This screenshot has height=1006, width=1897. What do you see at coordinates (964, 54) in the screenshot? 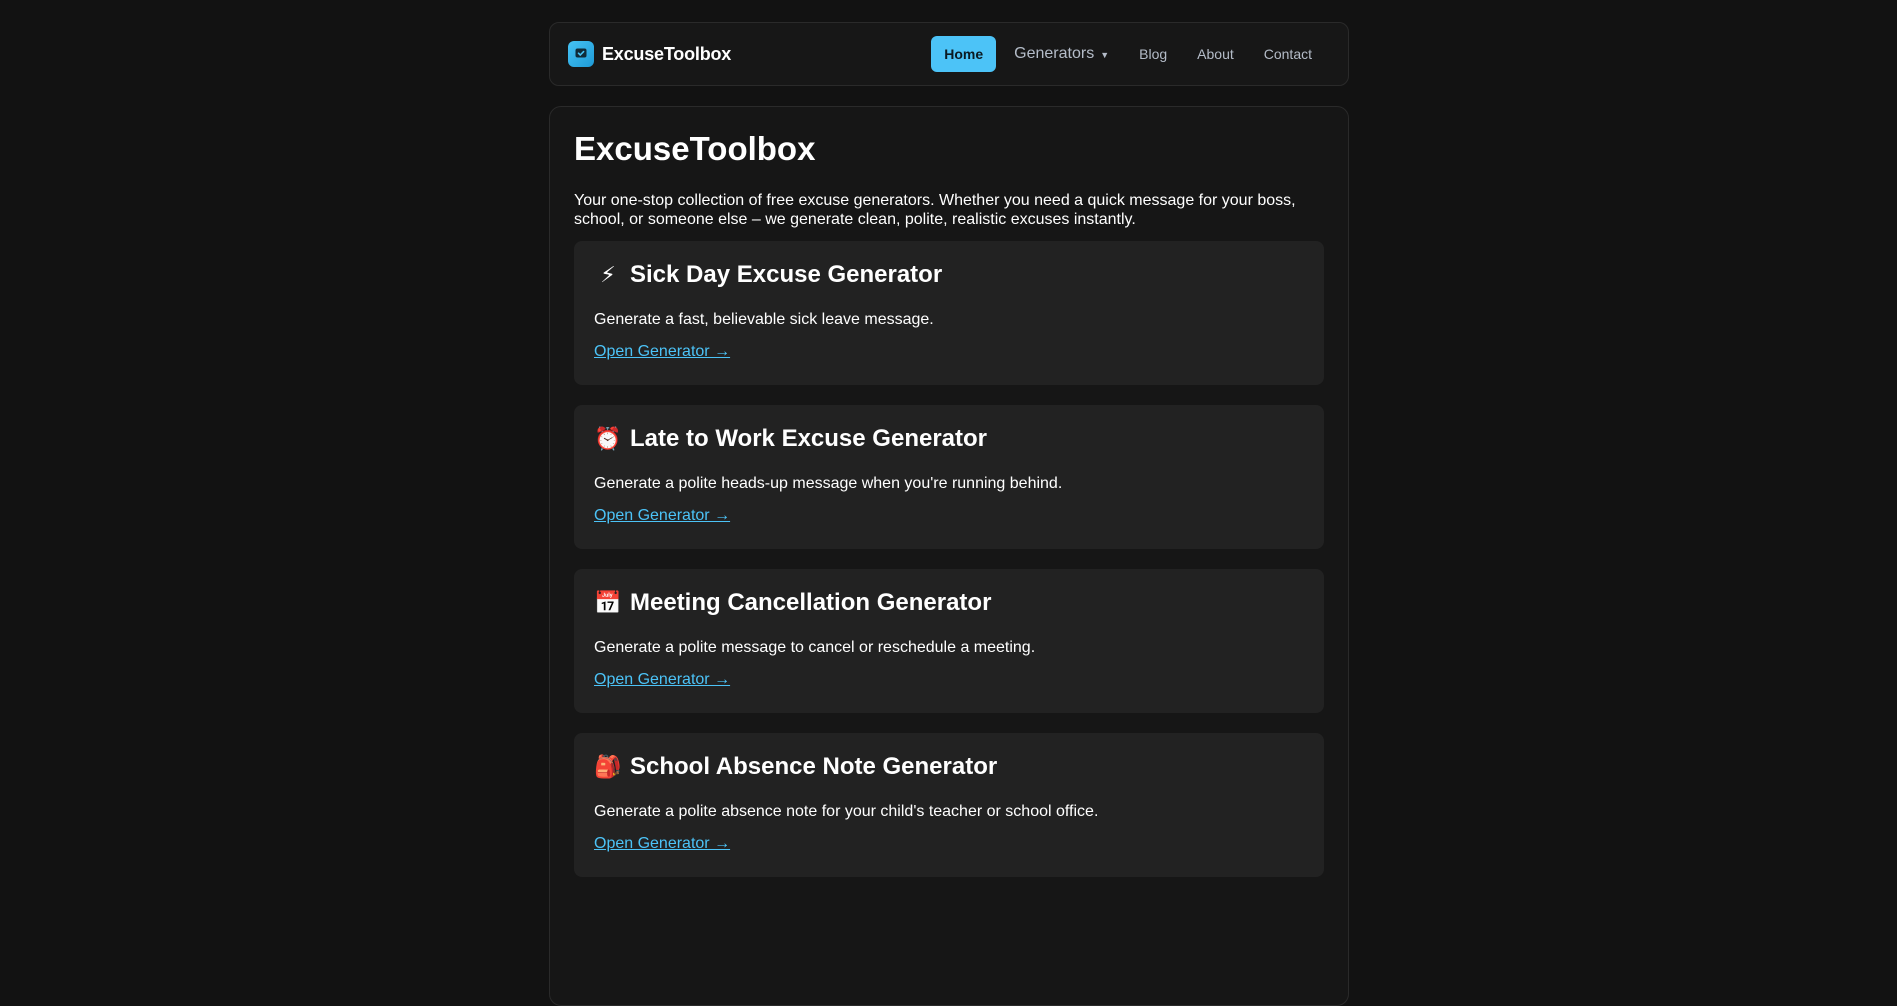
I see `nav-home: Home` at bounding box center [964, 54].